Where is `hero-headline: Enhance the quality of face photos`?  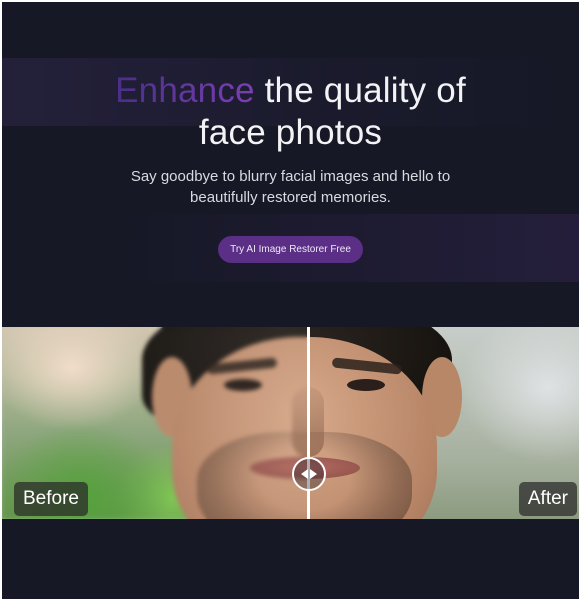
hero-headline: Enhance the quality of face photos is located at coordinates (290, 112).